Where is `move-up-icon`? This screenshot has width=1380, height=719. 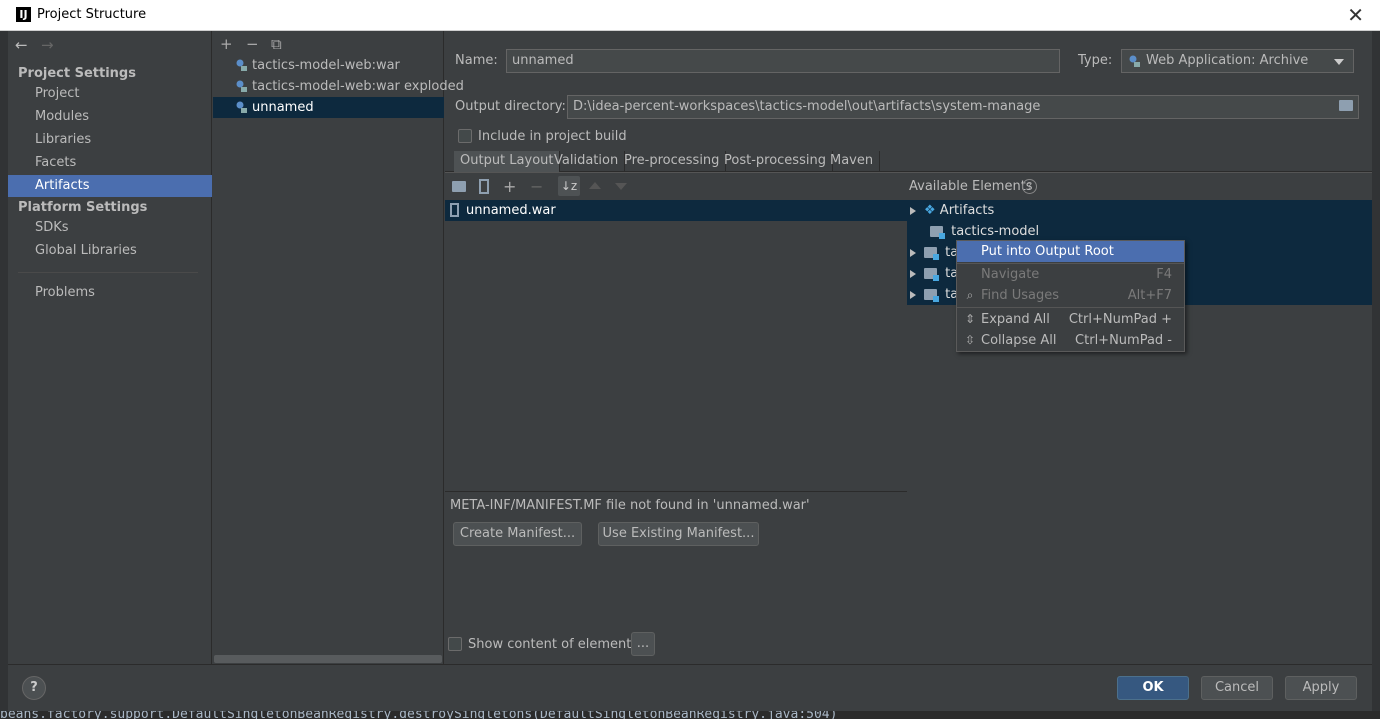 move-up-icon is located at coordinates (595, 185).